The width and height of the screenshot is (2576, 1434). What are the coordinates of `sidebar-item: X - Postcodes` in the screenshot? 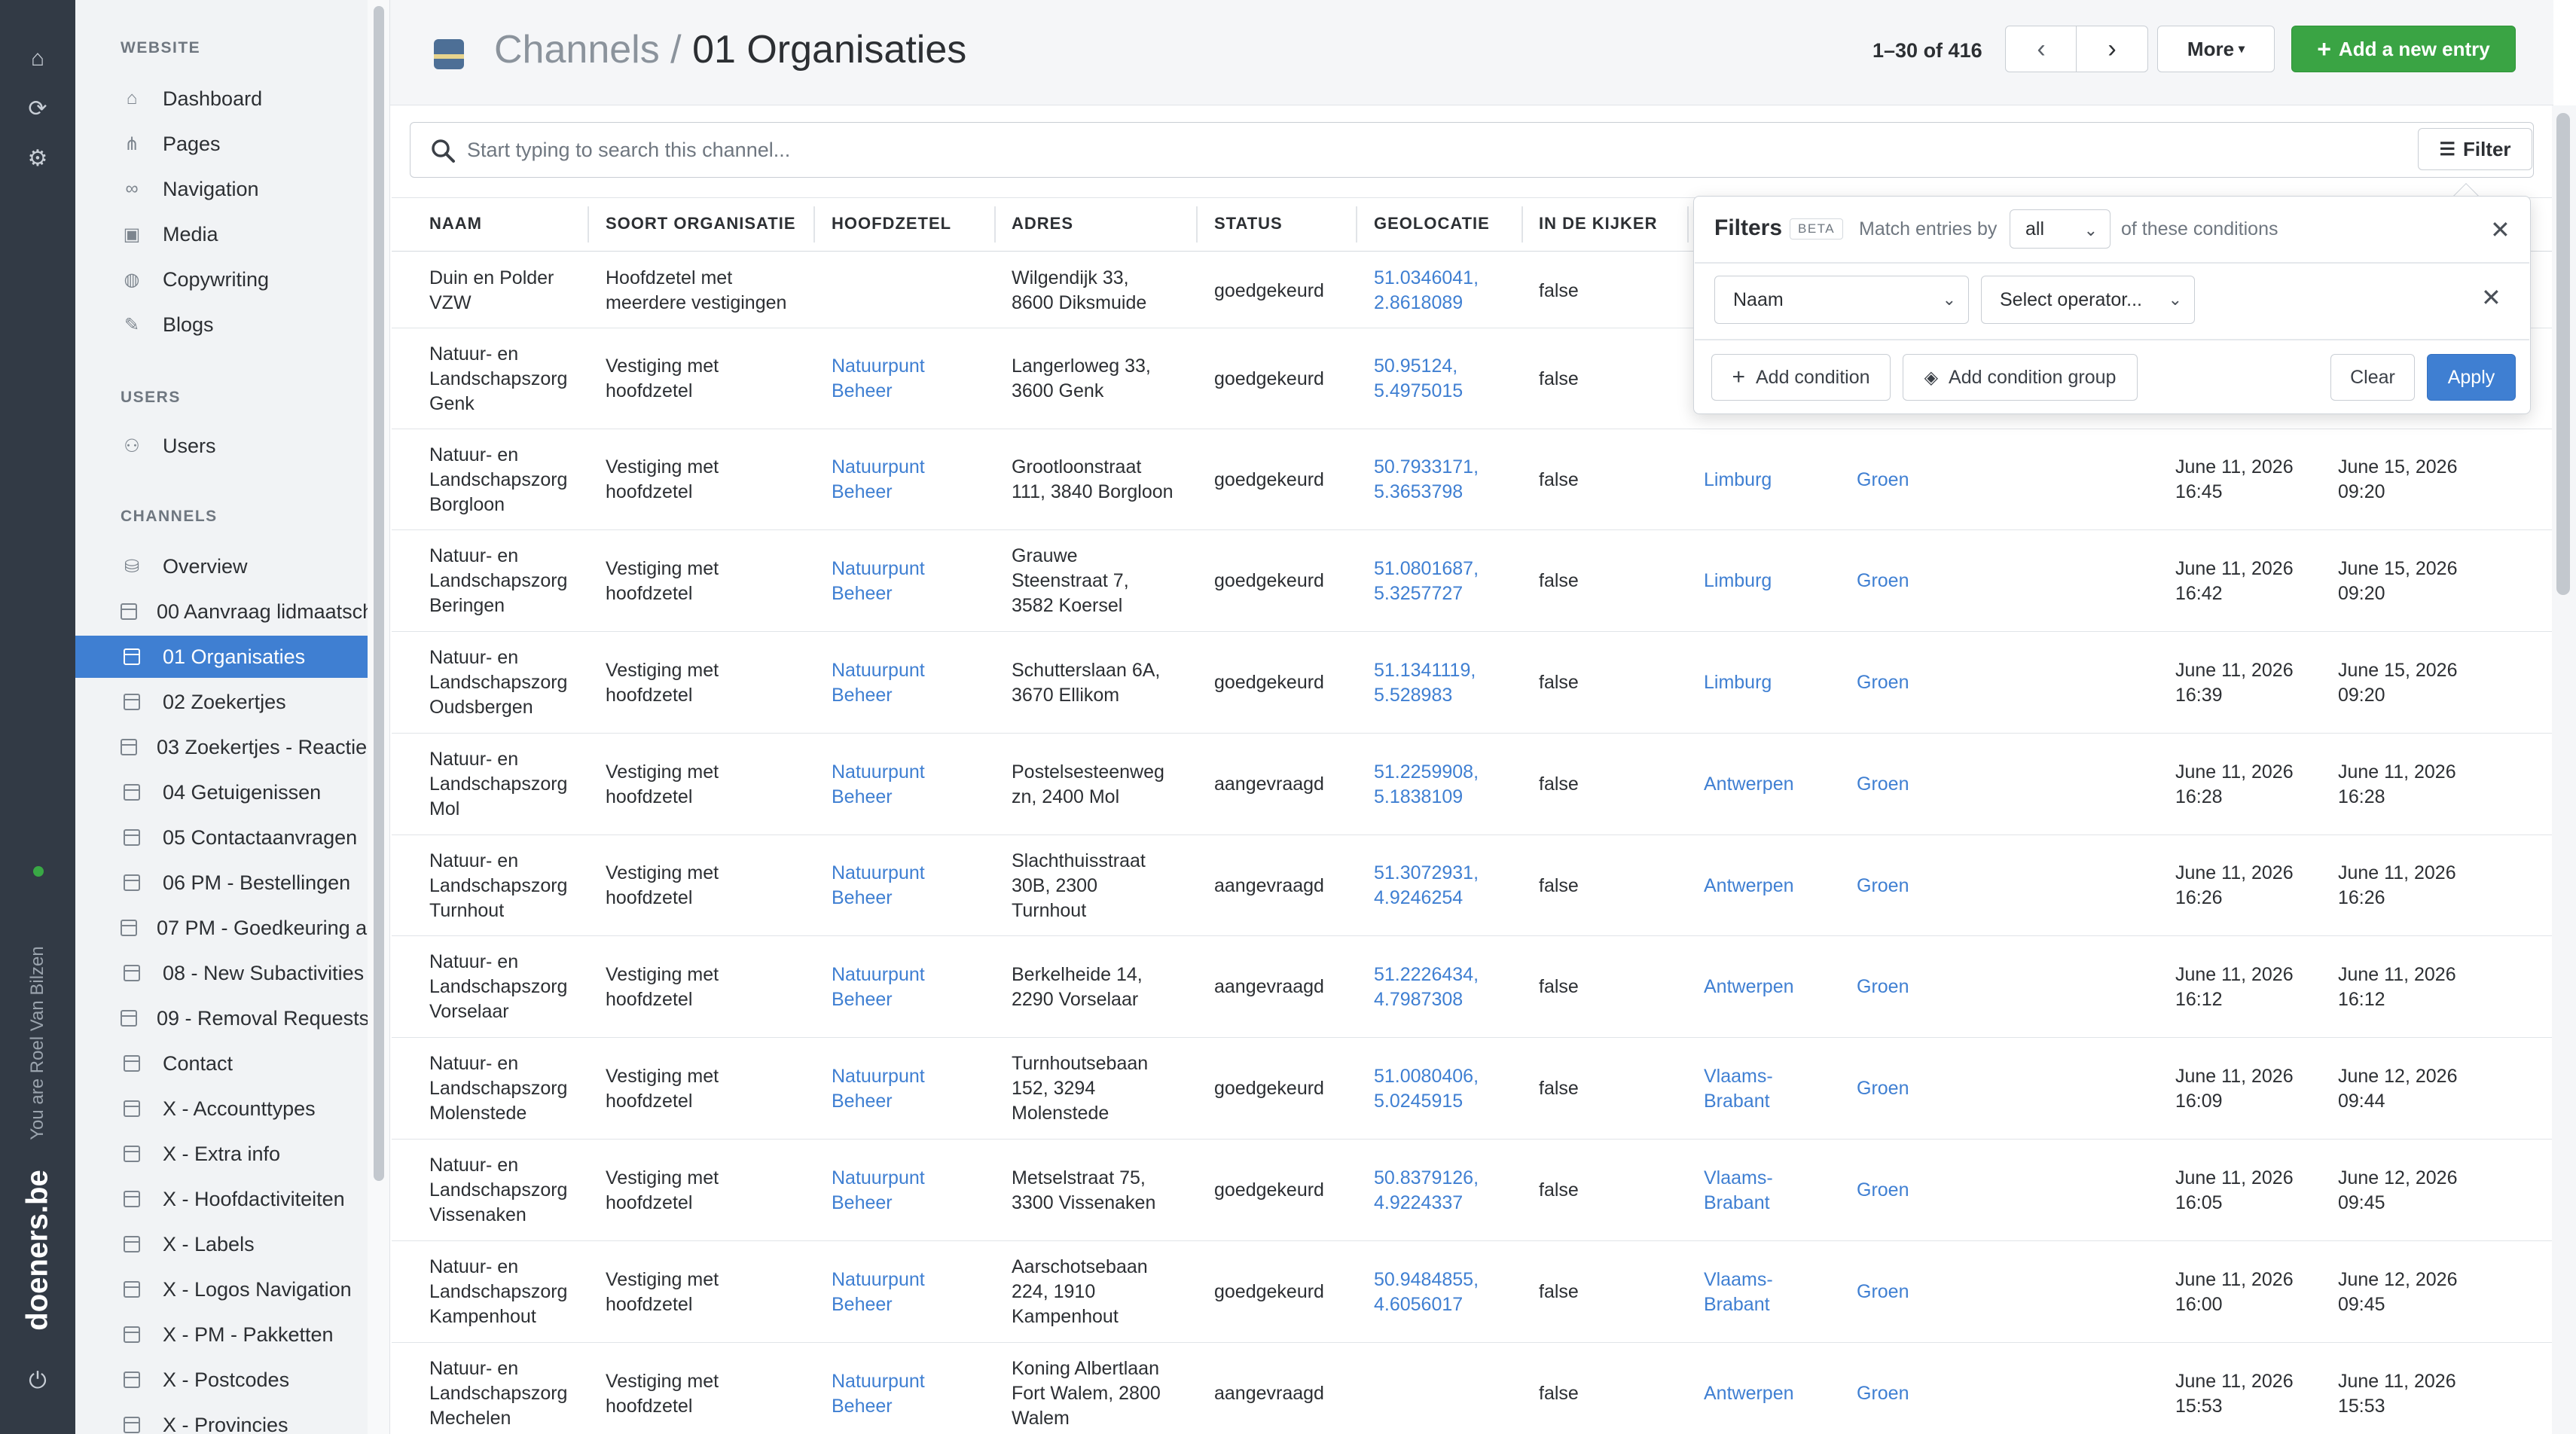 It's located at (222, 1380).